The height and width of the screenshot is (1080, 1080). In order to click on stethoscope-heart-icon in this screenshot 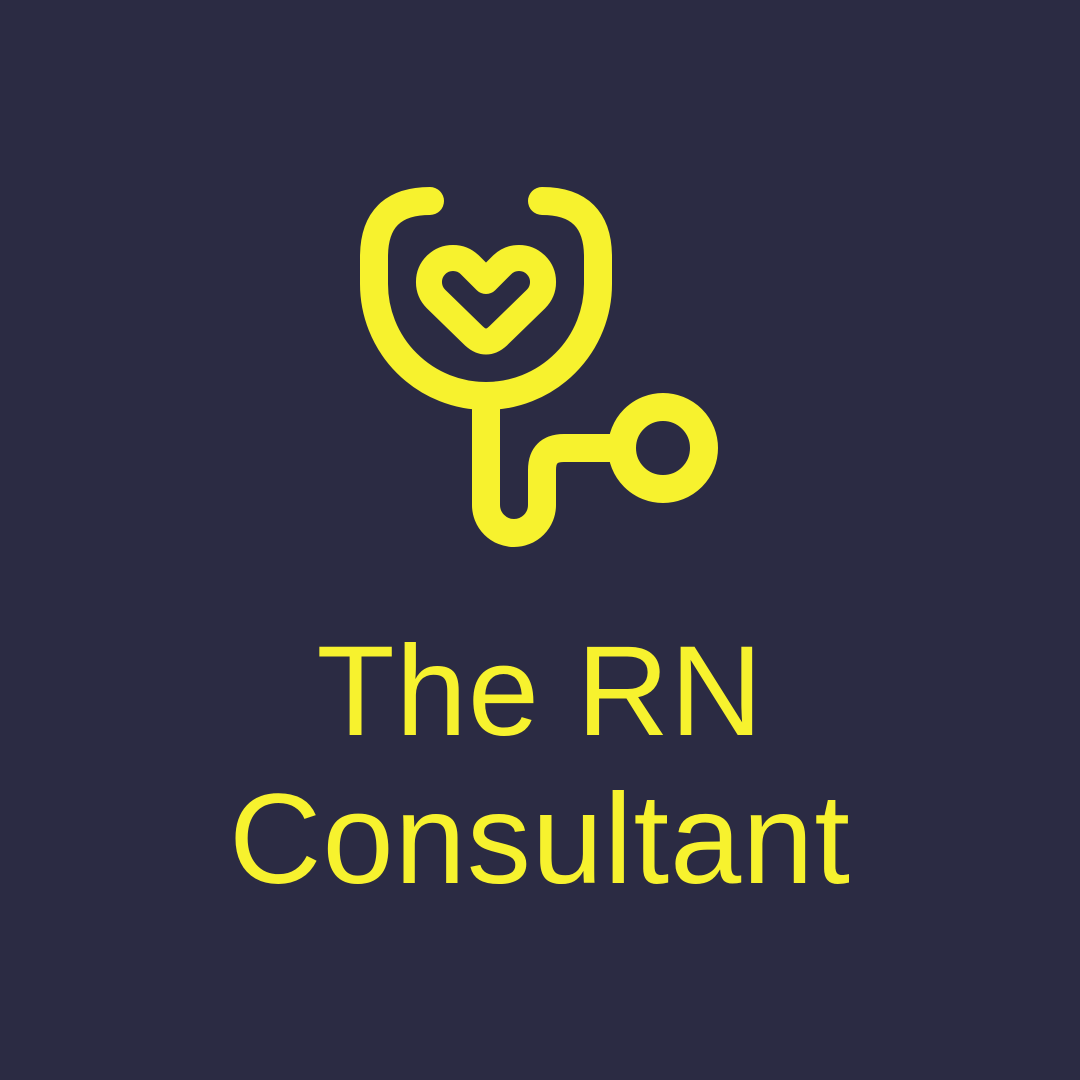, I will do `click(539, 367)`.